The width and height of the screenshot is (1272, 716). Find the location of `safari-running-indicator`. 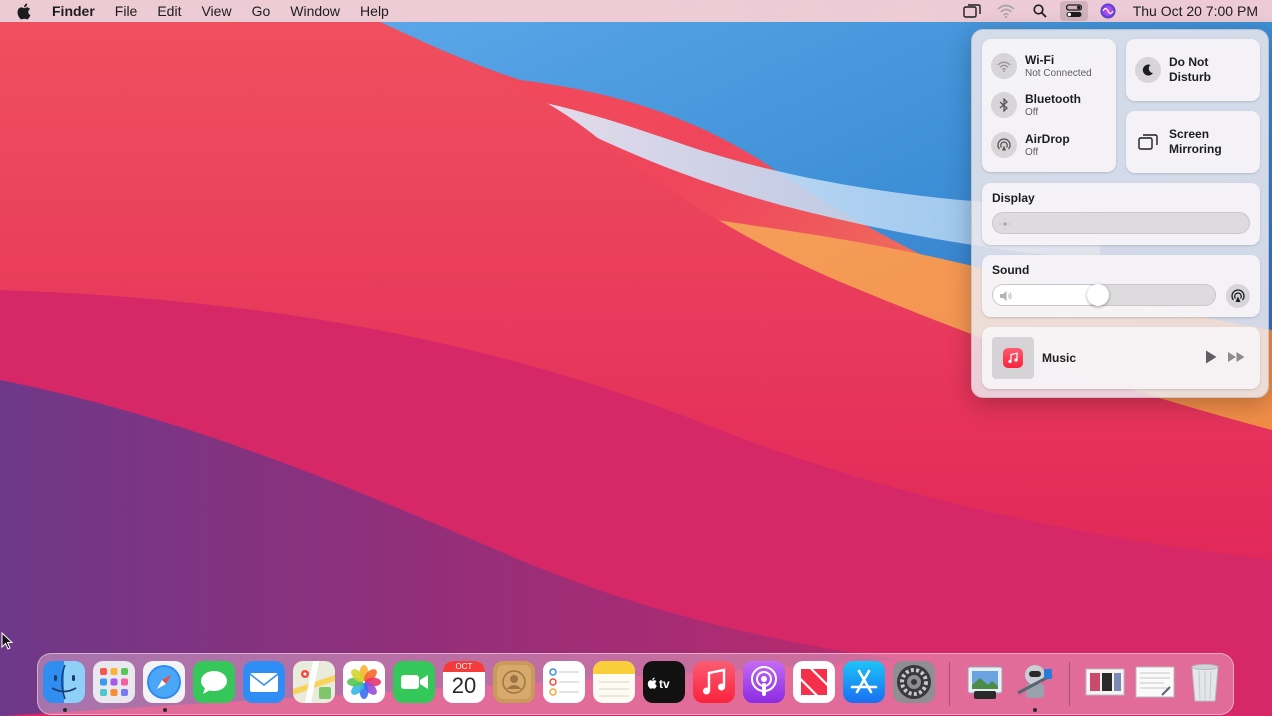

safari-running-indicator is located at coordinates (165, 710).